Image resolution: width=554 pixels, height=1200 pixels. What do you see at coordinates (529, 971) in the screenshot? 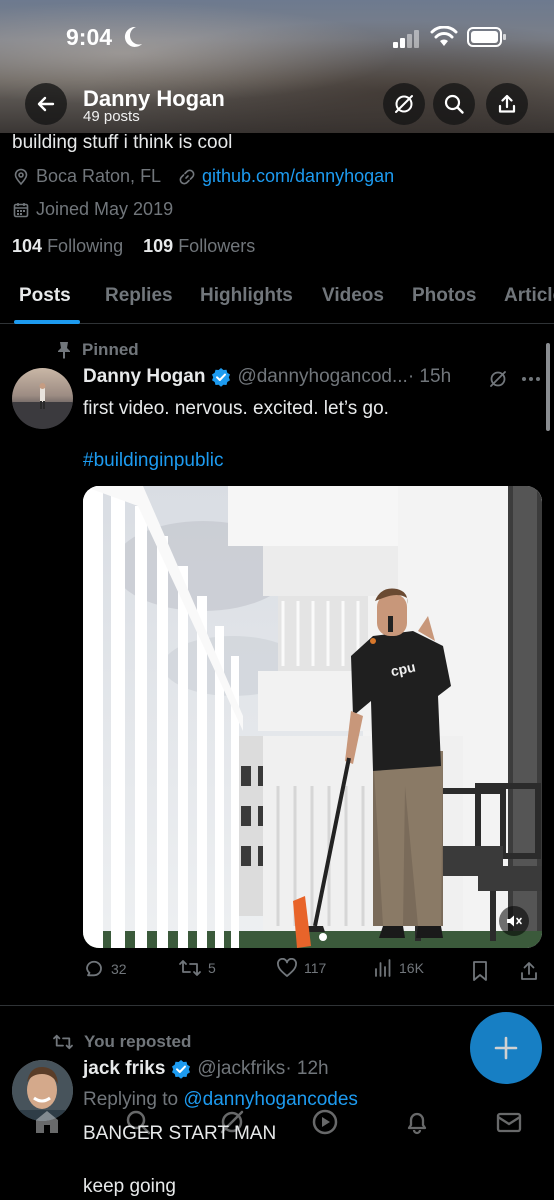
I see `share-post-icon` at bounding box center [529, 971].